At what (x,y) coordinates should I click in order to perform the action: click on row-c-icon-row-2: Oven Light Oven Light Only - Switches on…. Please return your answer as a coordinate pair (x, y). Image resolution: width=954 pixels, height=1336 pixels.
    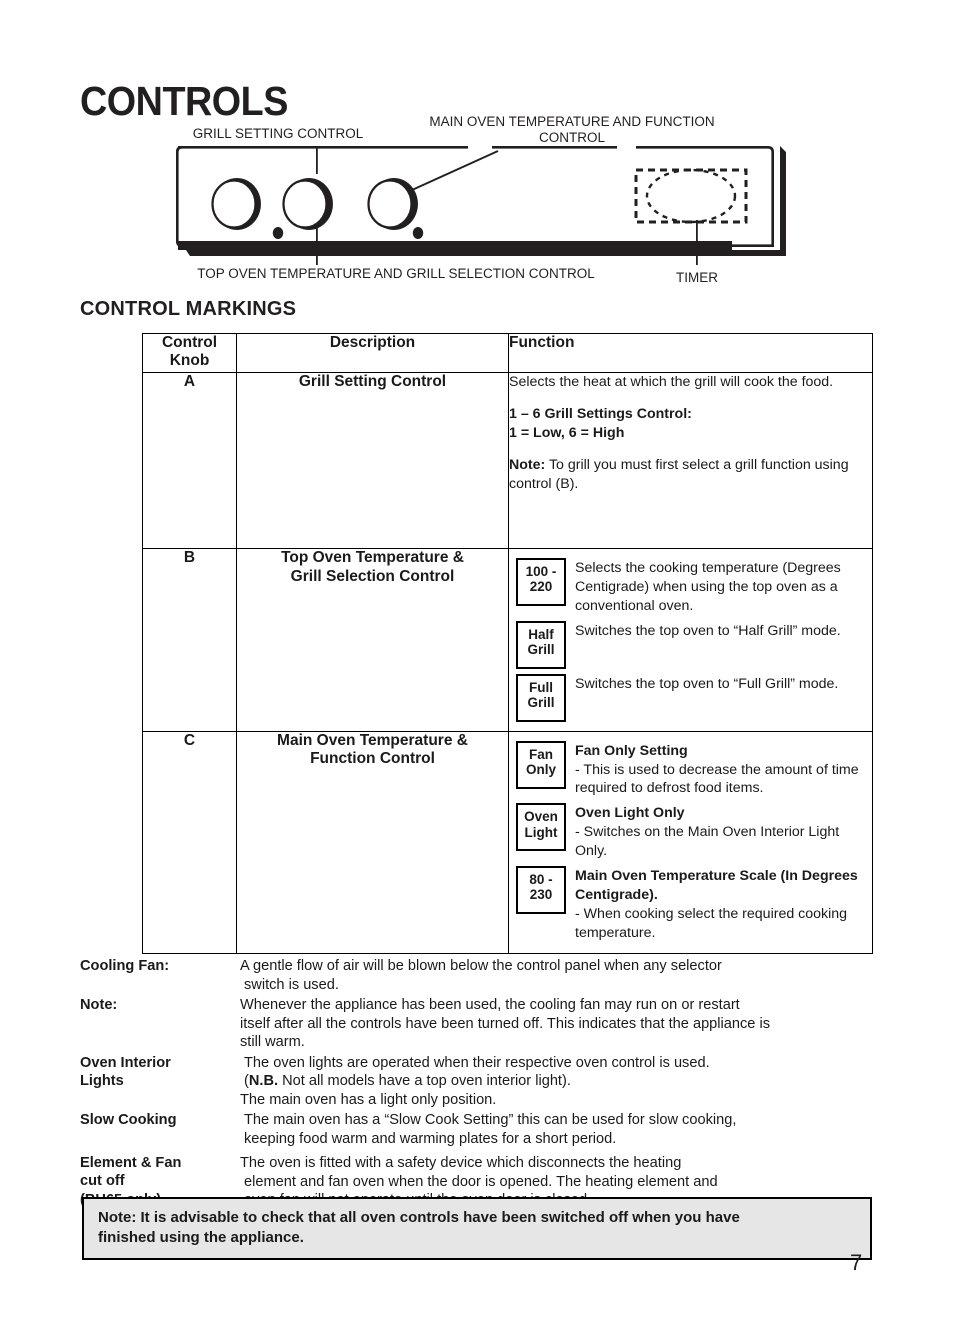
    Looking at the image, I should click on (691, 832).